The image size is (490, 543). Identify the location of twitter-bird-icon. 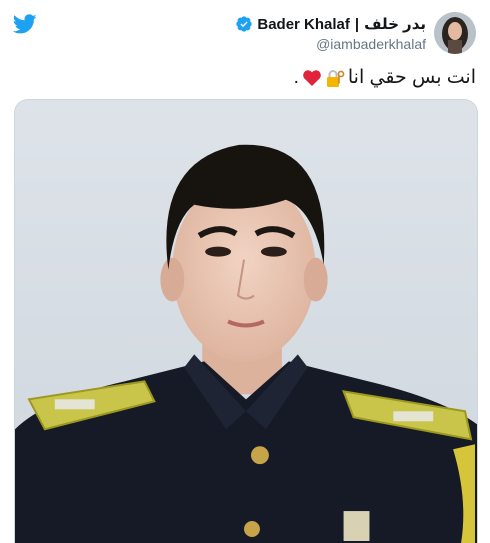
(25, 24).